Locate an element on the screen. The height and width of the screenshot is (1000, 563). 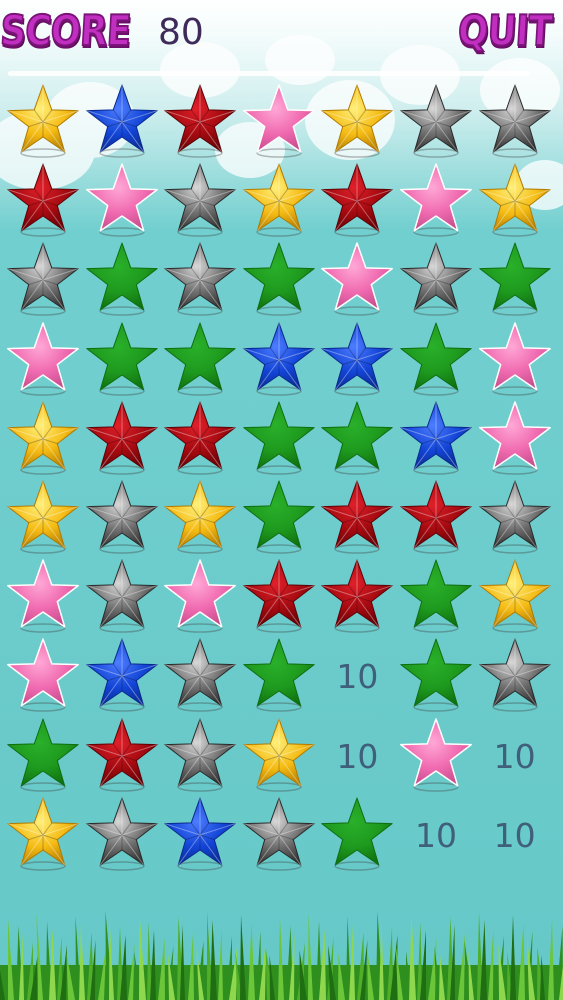
blue-star-icon is located at coordinates (121, 675).